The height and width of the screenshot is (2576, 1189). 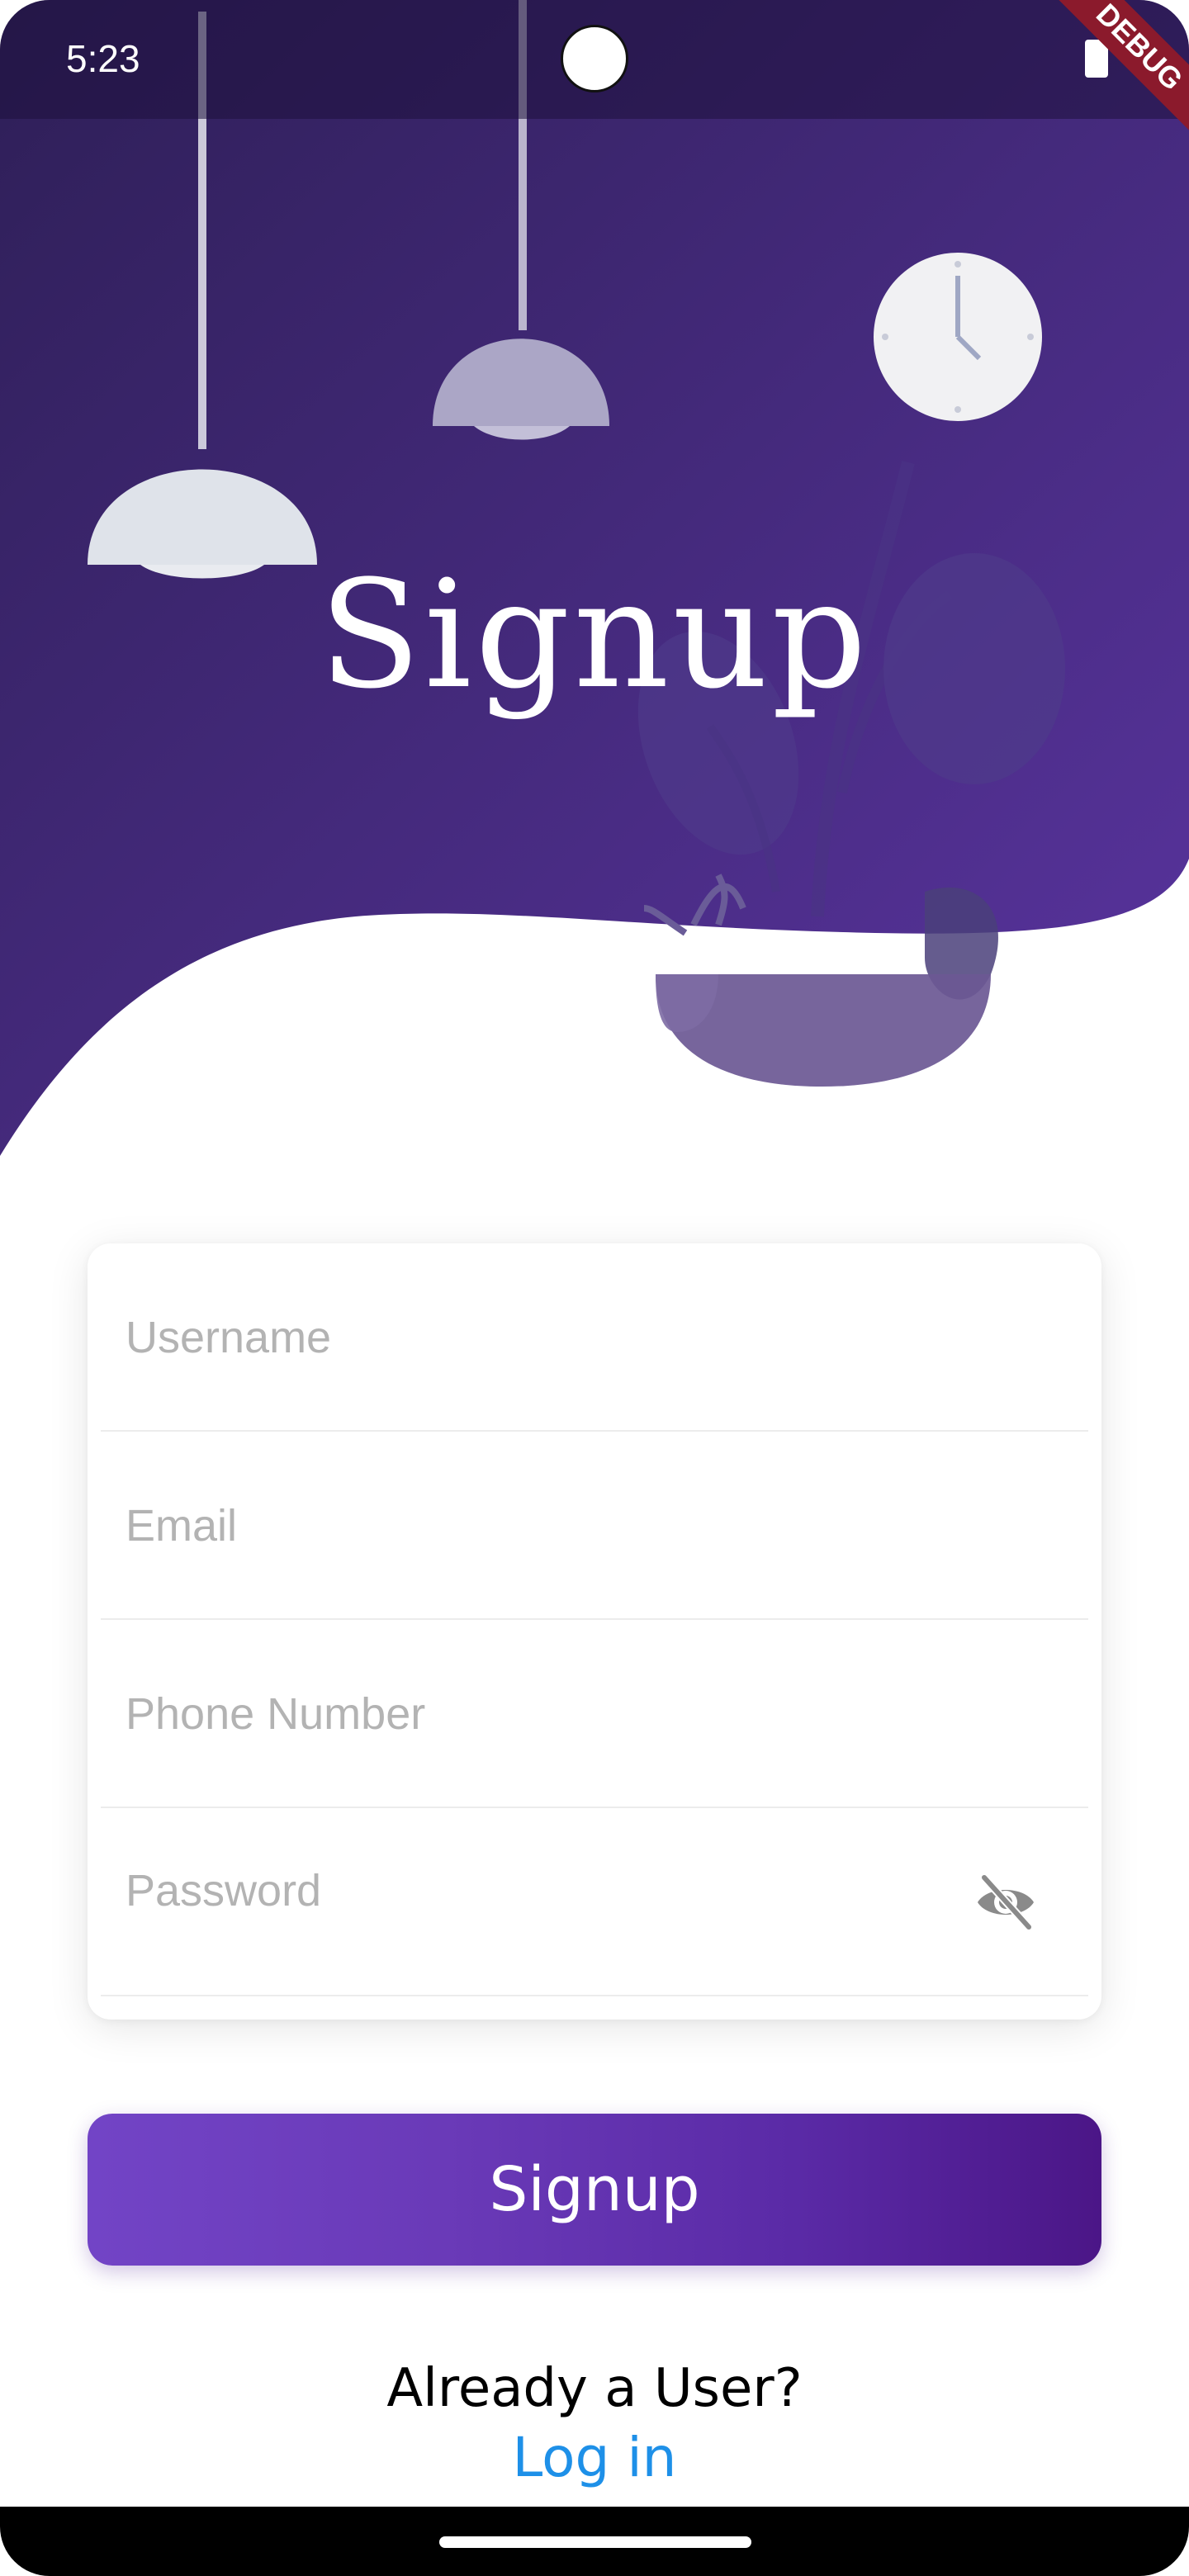 I want to click on email-input, so click(x=538, y=1526).